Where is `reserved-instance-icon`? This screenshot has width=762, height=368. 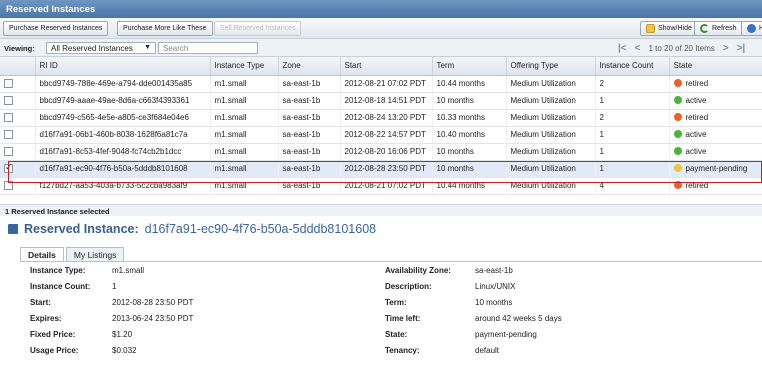 reserved-instance-icon is located at coordinates (13, 229).